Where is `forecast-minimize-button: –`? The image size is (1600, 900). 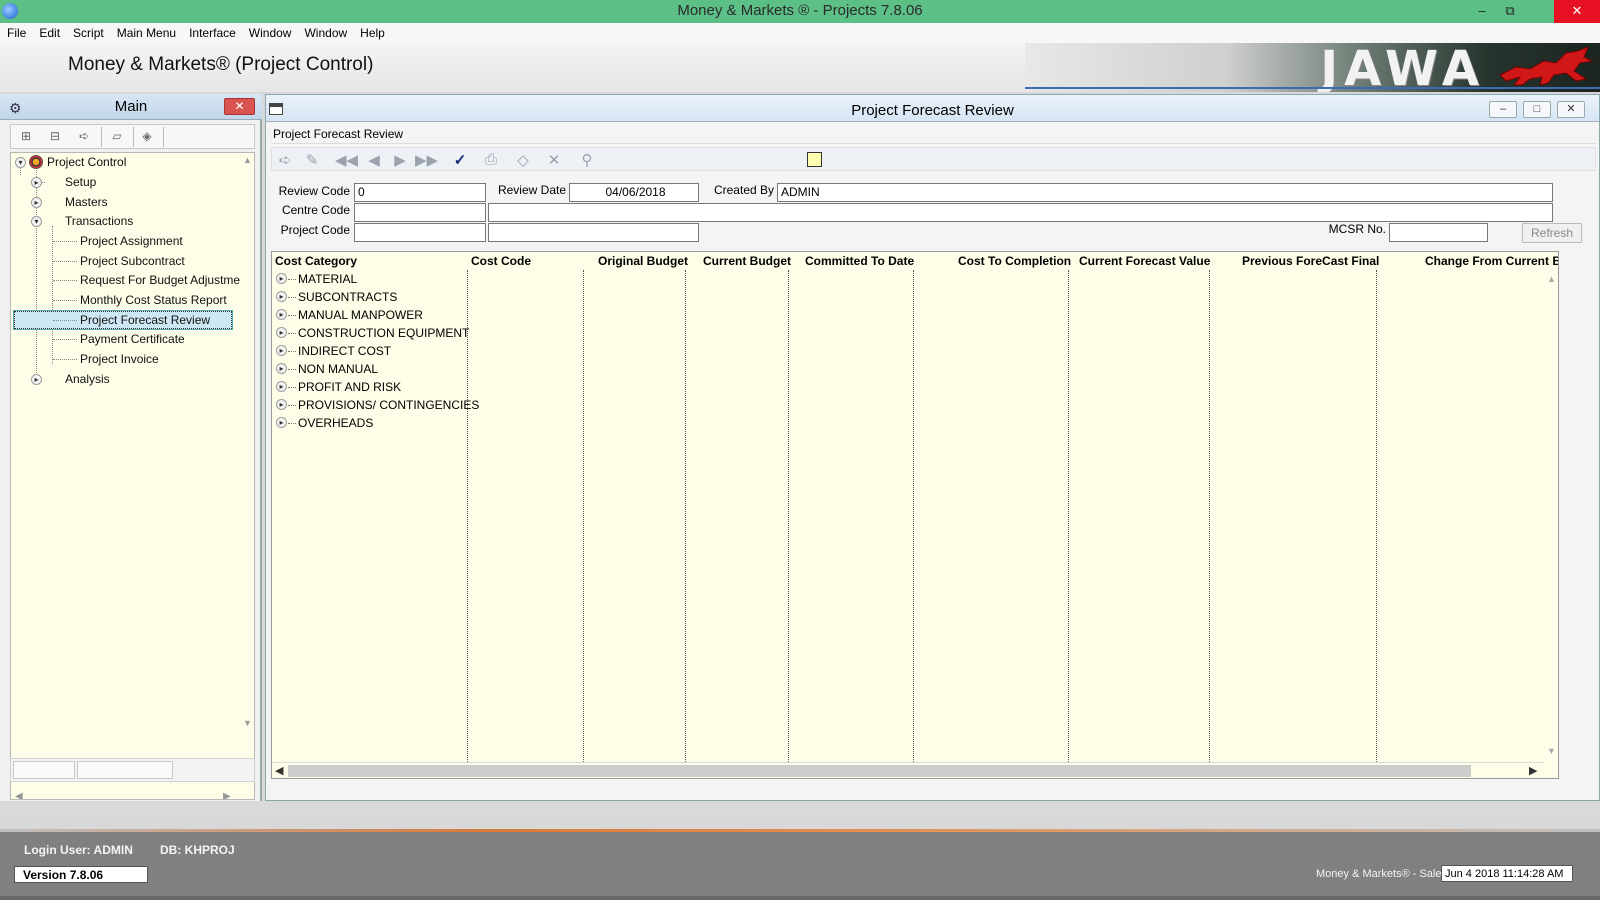 forecast-minimize-button: – is located at coordinates (1503, 109).